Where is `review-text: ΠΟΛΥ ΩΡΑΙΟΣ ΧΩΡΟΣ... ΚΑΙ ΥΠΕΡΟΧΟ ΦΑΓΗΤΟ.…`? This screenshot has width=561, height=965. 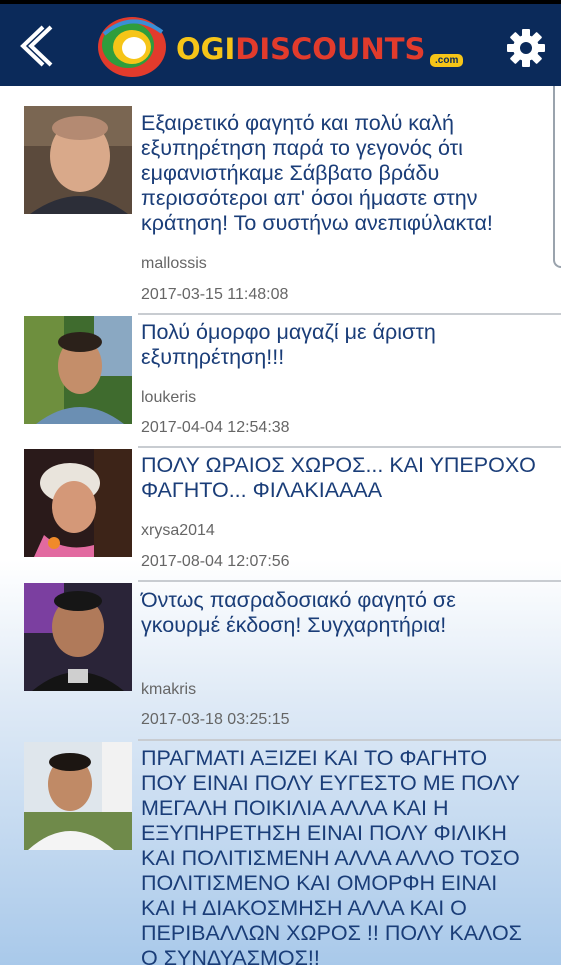
review-text: ΠΟΛΥ ΩΡΑΙΟΣ ΧΩΡΟΣ... ΚΑΙ ΥΠΕΡΟΧΟ ΦΑΓΗΤΟ.… is located at coordinates (338, 477).